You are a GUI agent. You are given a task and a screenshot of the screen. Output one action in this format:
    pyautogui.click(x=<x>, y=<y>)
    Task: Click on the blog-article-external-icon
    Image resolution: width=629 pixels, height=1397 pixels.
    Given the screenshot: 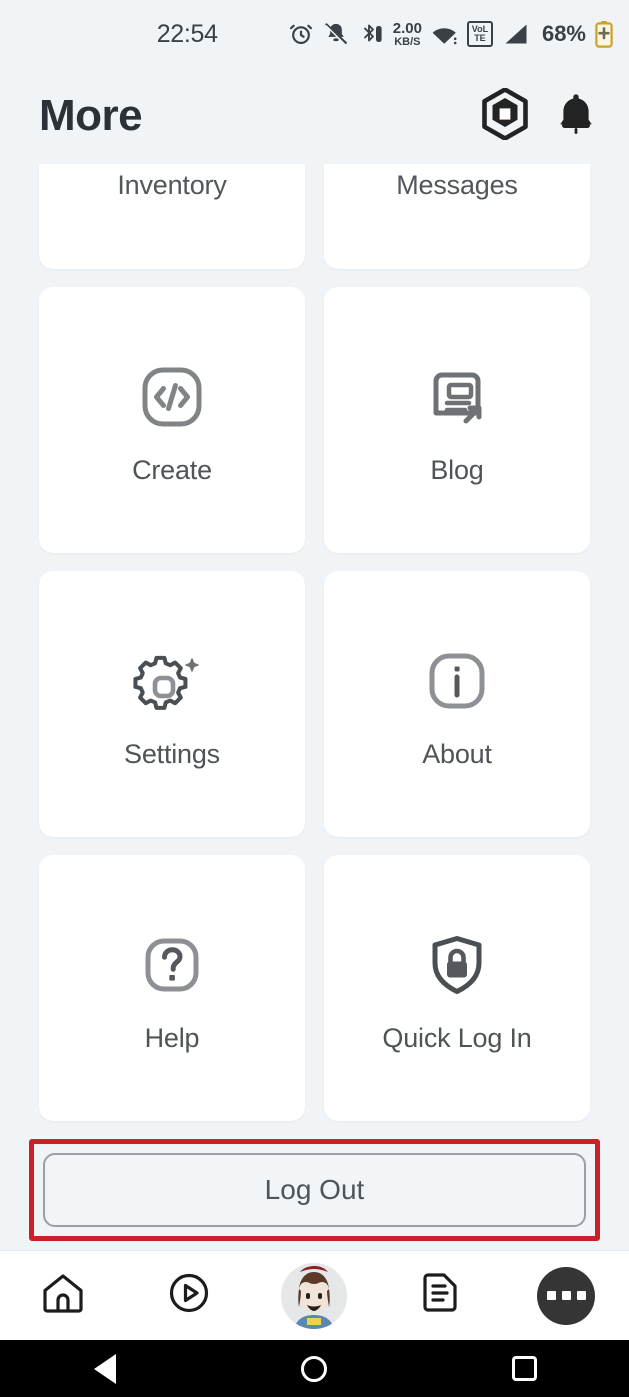 What is the action you would take?
    pyautogui.click(x=457, y=397)
    